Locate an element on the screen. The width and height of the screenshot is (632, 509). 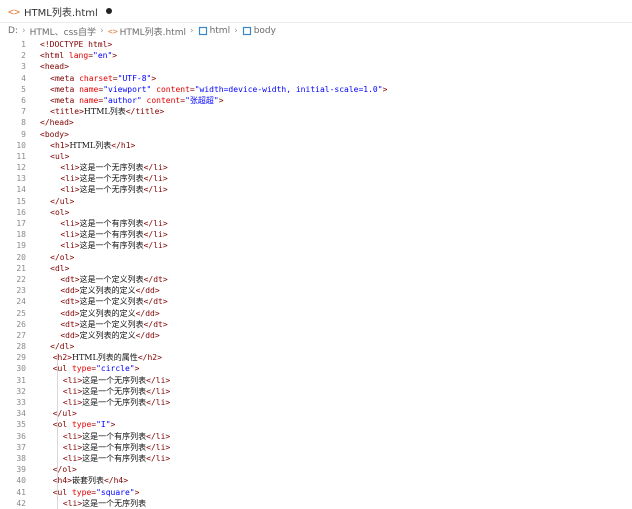
code-token: <h2> is located at coordinates (62, 358).